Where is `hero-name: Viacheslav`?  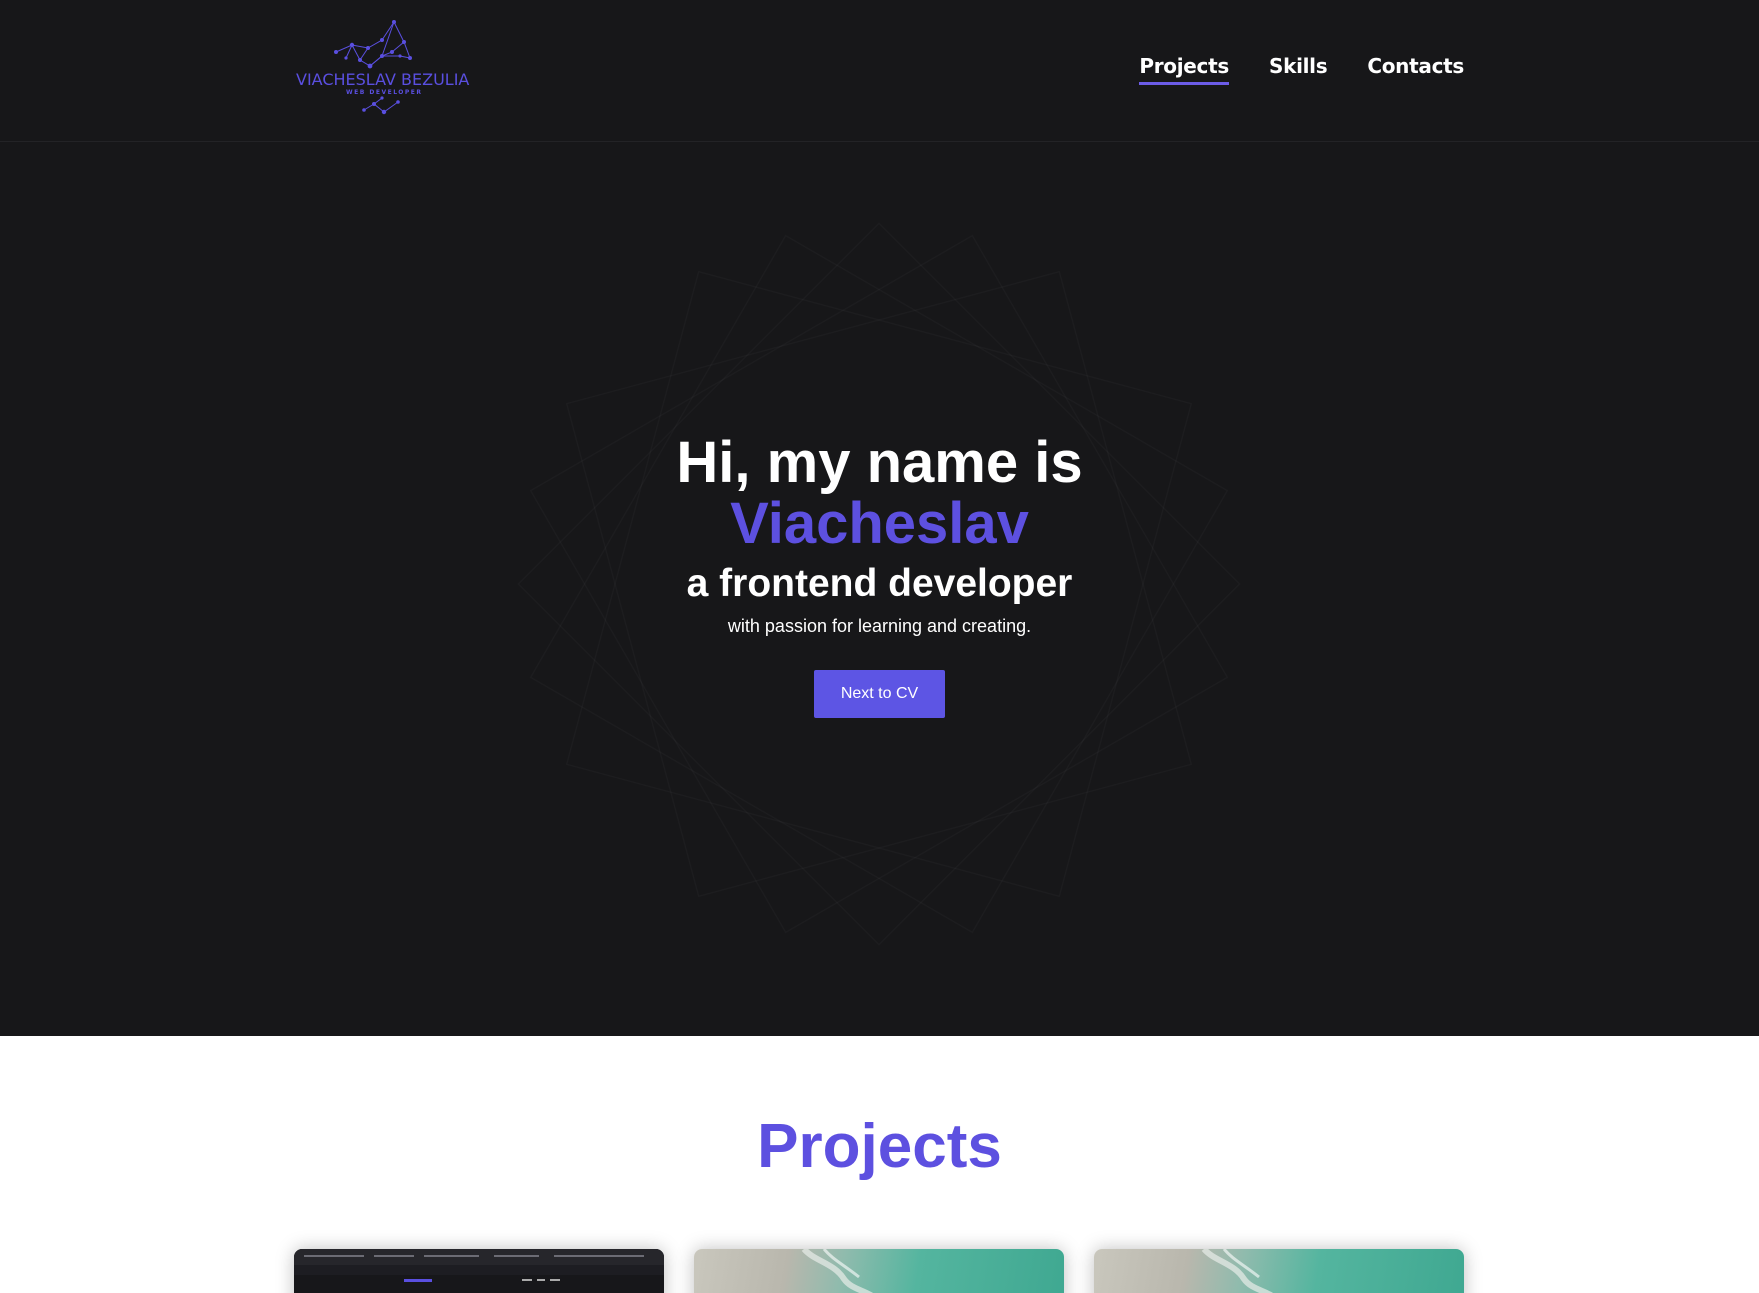
hero-name: Viacheslav is located at coordinates (879, 523).